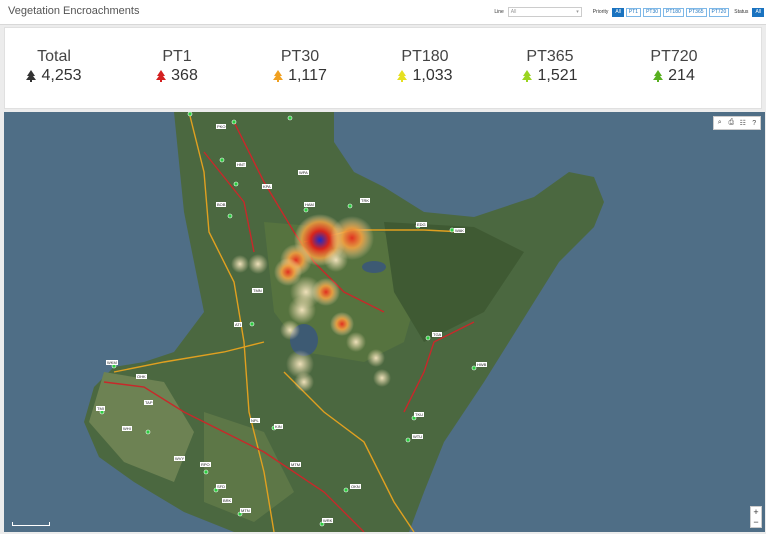 The width and height of the screenshot is (766, 534). What do you see at coordinates (127, 428) in the screenshot?
I see `site-label: WHI` at bounding box center [127, 428].